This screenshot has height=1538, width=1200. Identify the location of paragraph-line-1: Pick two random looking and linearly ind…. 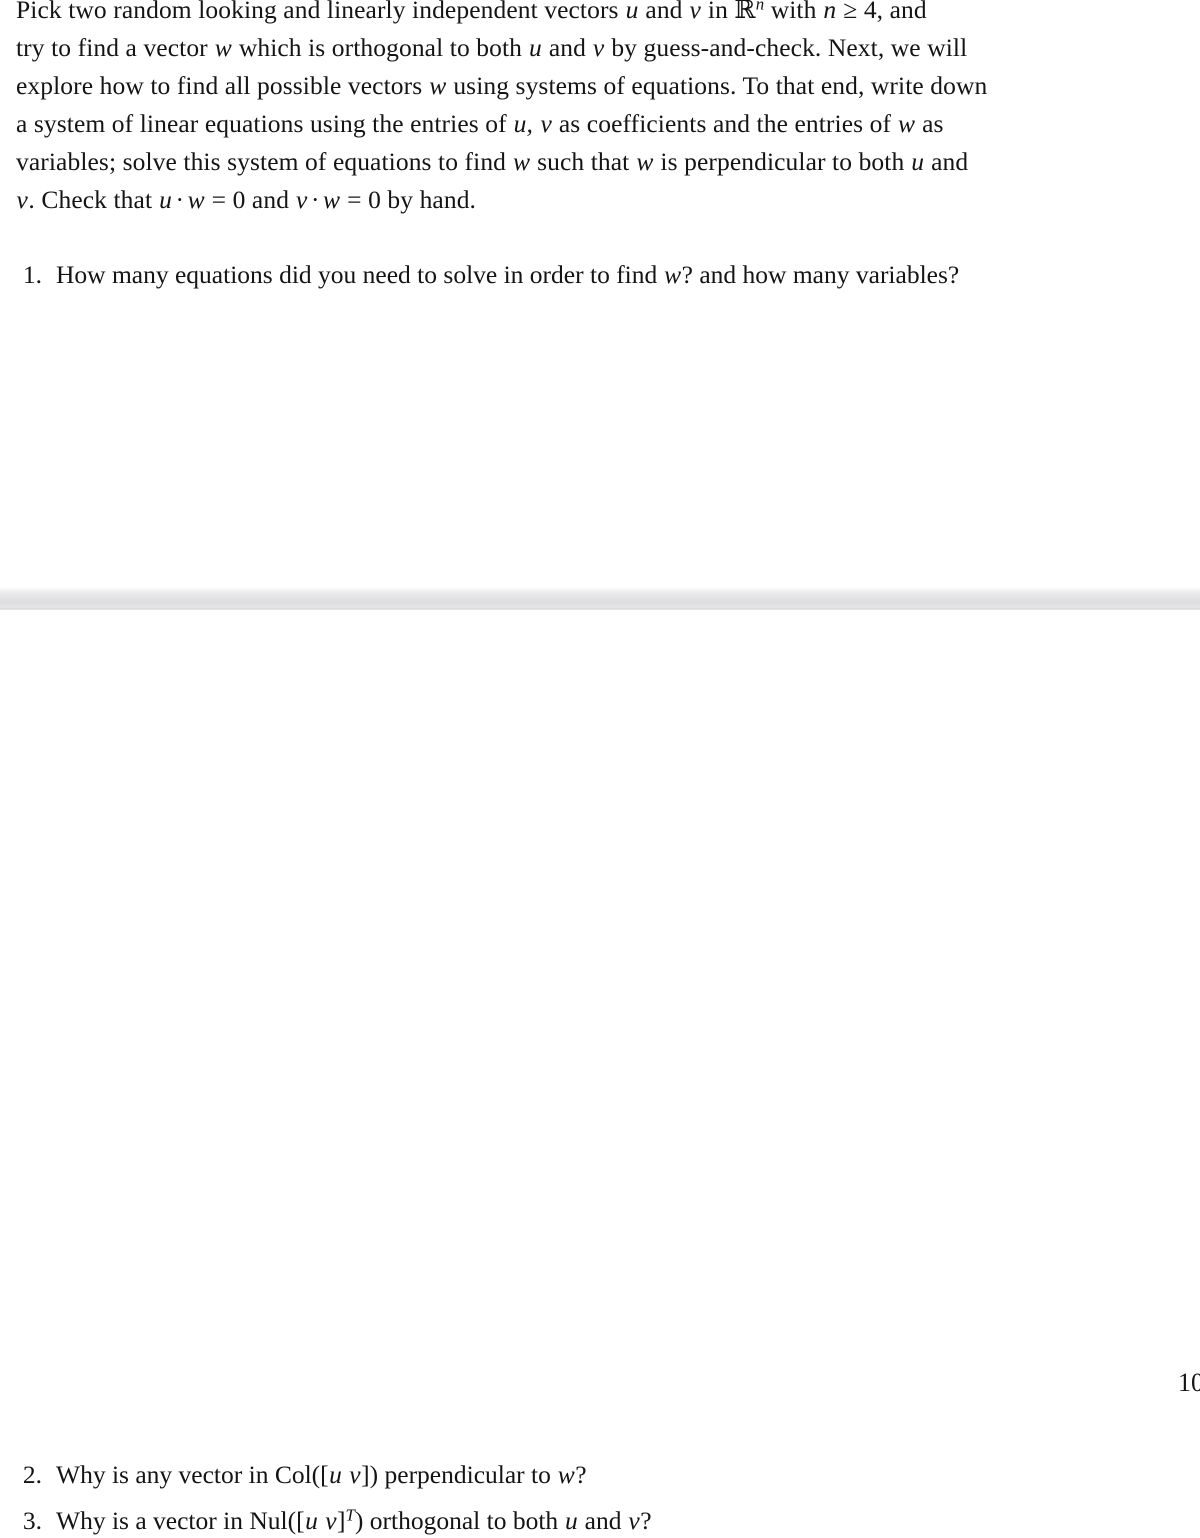
(608, 14).